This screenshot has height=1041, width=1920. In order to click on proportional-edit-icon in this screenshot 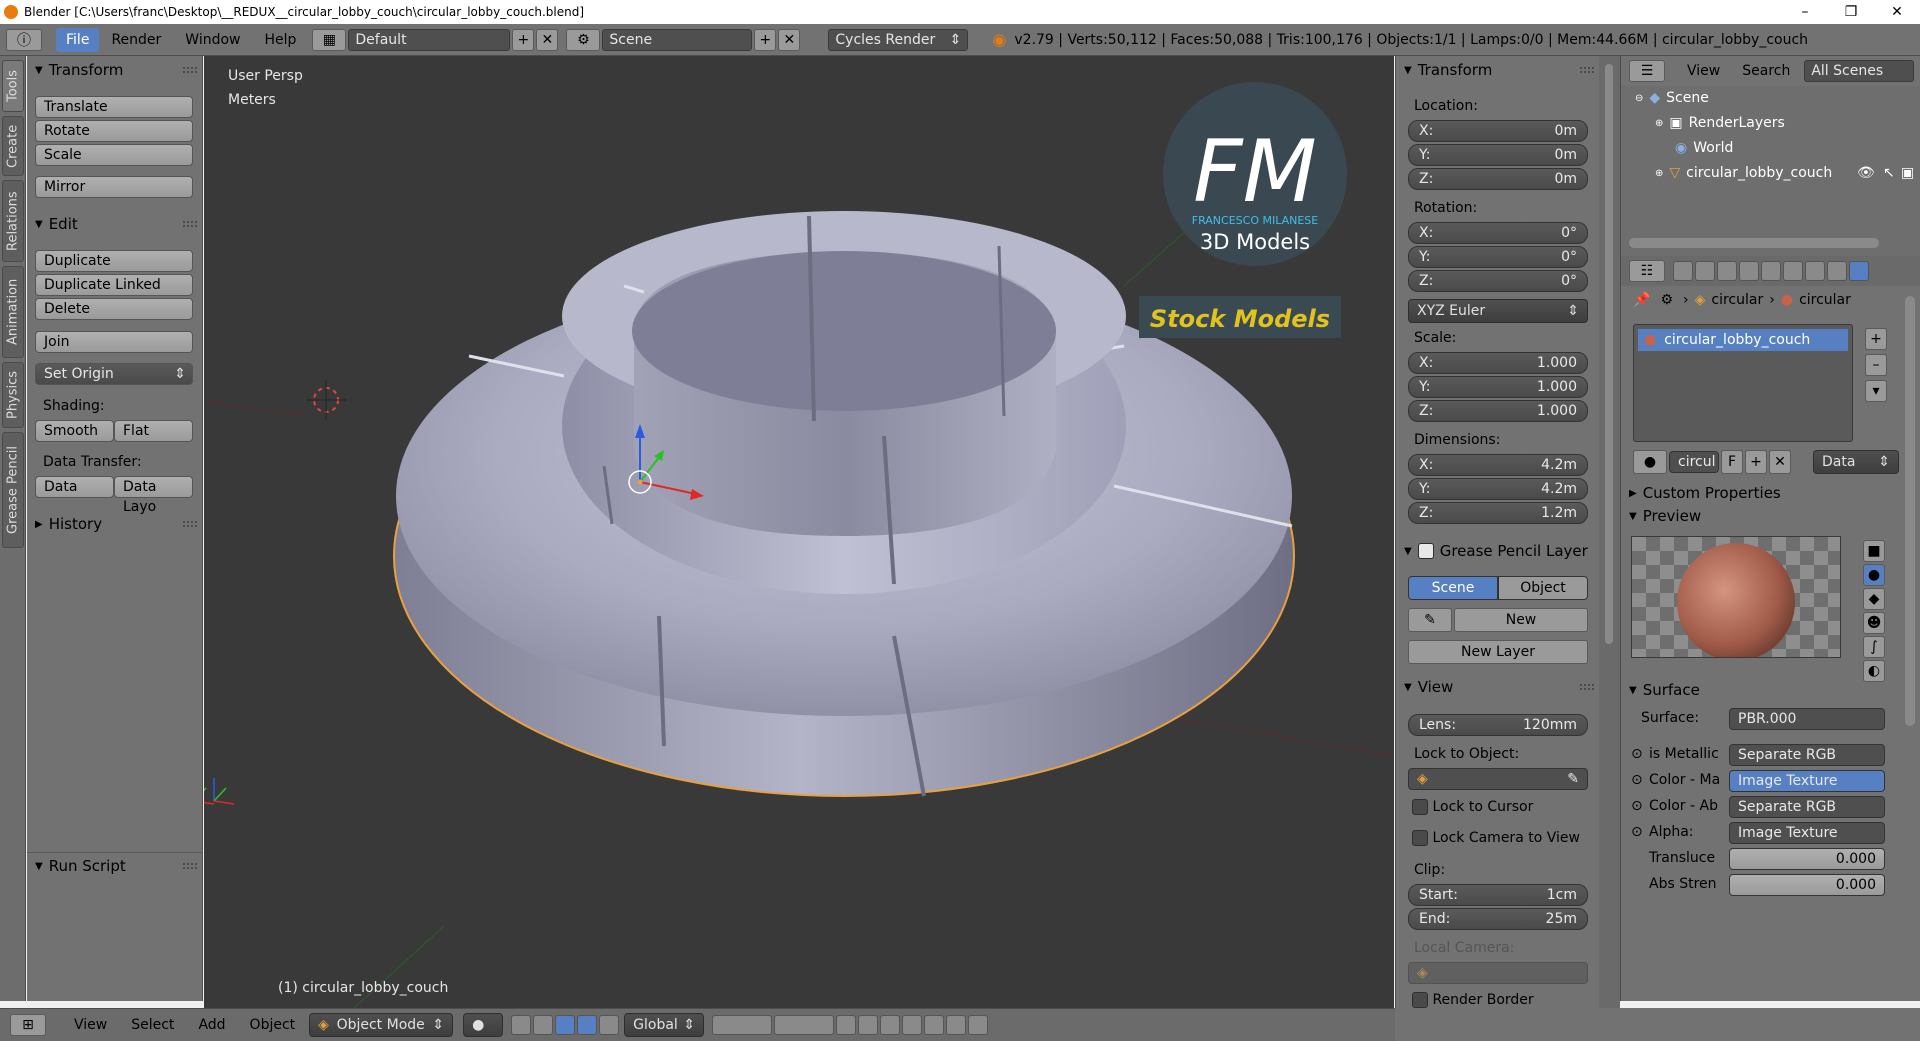, I will do `click(868, 1025)`.